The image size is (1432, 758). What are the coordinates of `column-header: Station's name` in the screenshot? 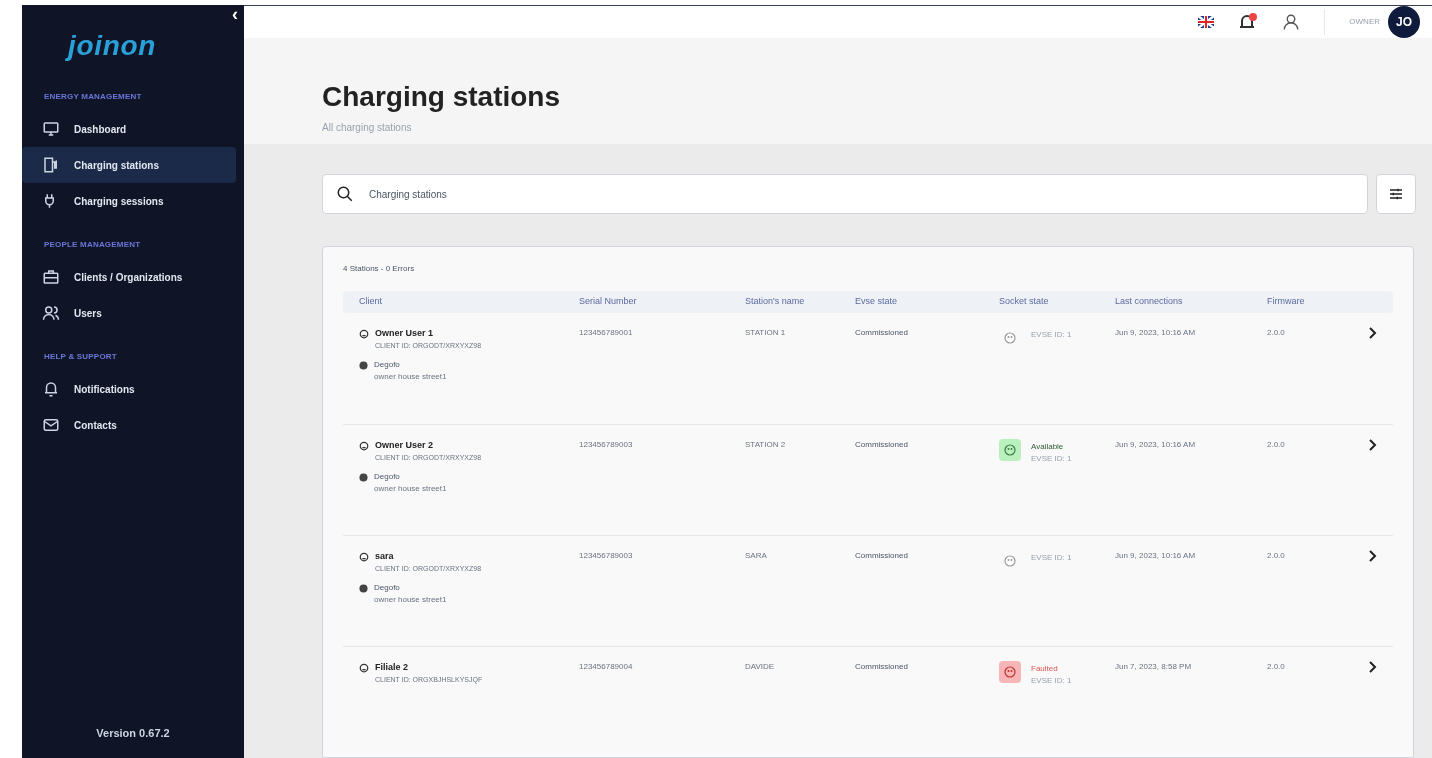 It's located at (775, 302).